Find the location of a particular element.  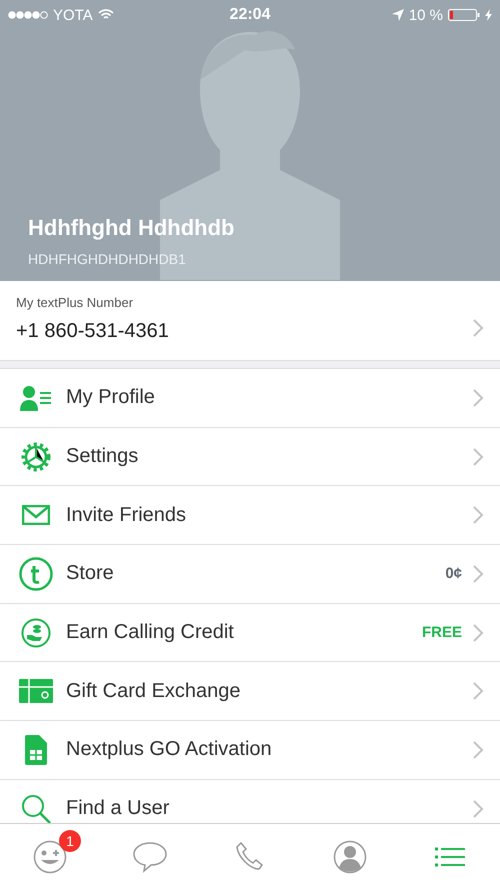

search-icon is located at coordinates (36, 807).